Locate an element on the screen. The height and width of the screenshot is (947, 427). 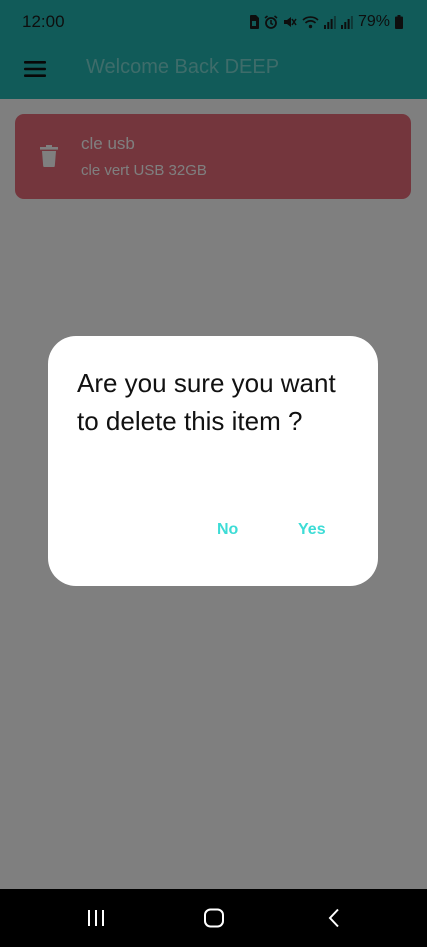
home-icon is located at coordinates (214, 918).